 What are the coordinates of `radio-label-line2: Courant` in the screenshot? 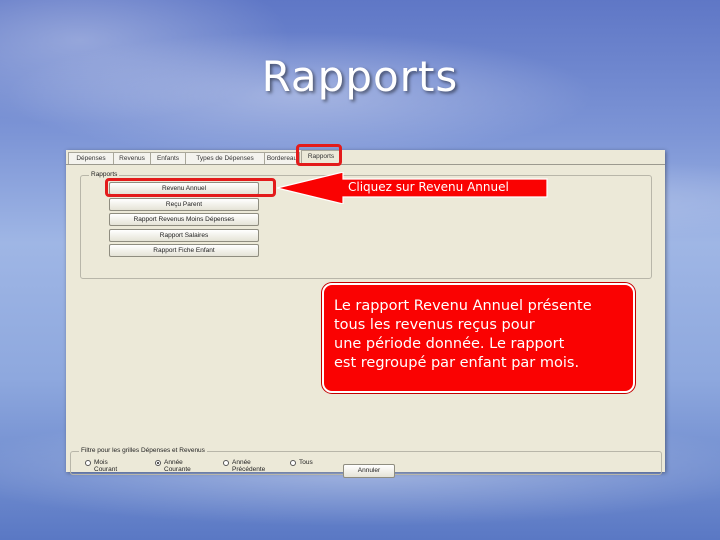 It's located at (106, 469).